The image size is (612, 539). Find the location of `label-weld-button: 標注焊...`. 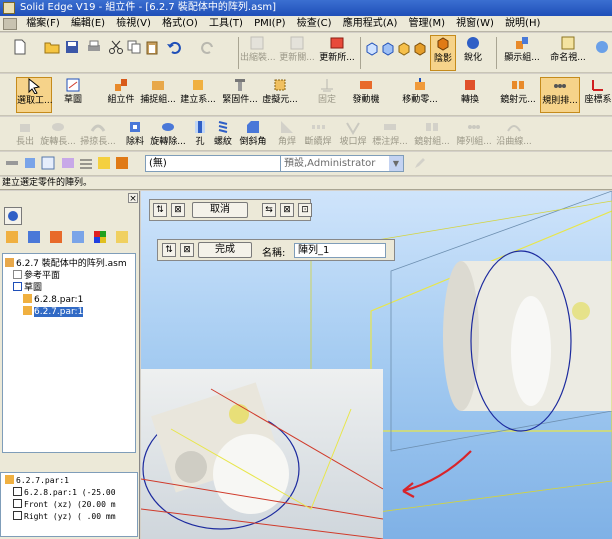

label-weld-button: 標注焊... is located at coordinates (390, 133).